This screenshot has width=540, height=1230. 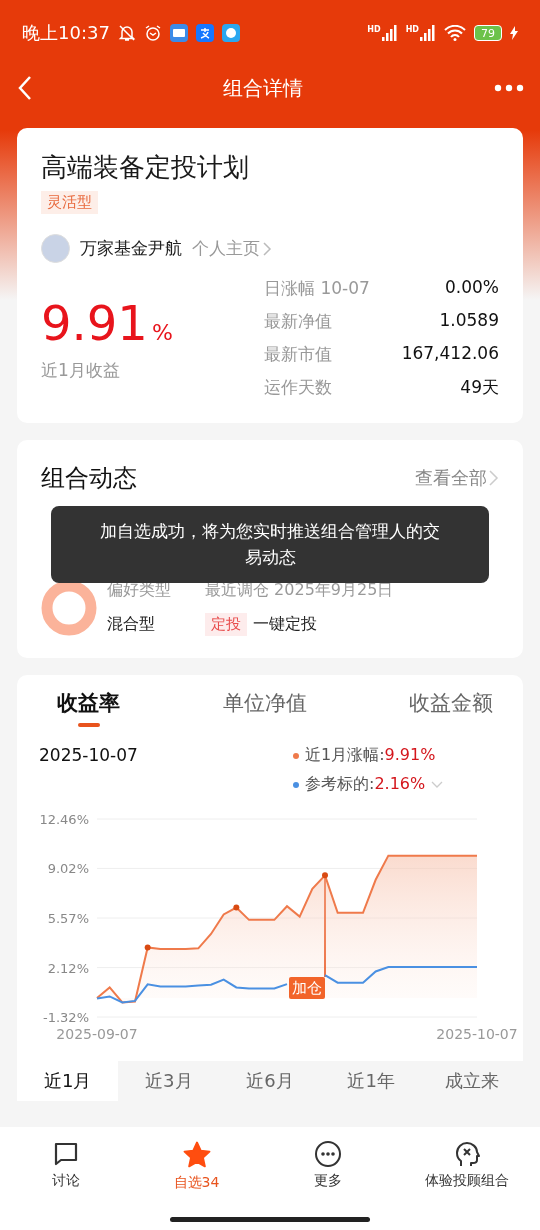 I want to click on plan-type-tag: 灵活型, so click(x=69, y=202).